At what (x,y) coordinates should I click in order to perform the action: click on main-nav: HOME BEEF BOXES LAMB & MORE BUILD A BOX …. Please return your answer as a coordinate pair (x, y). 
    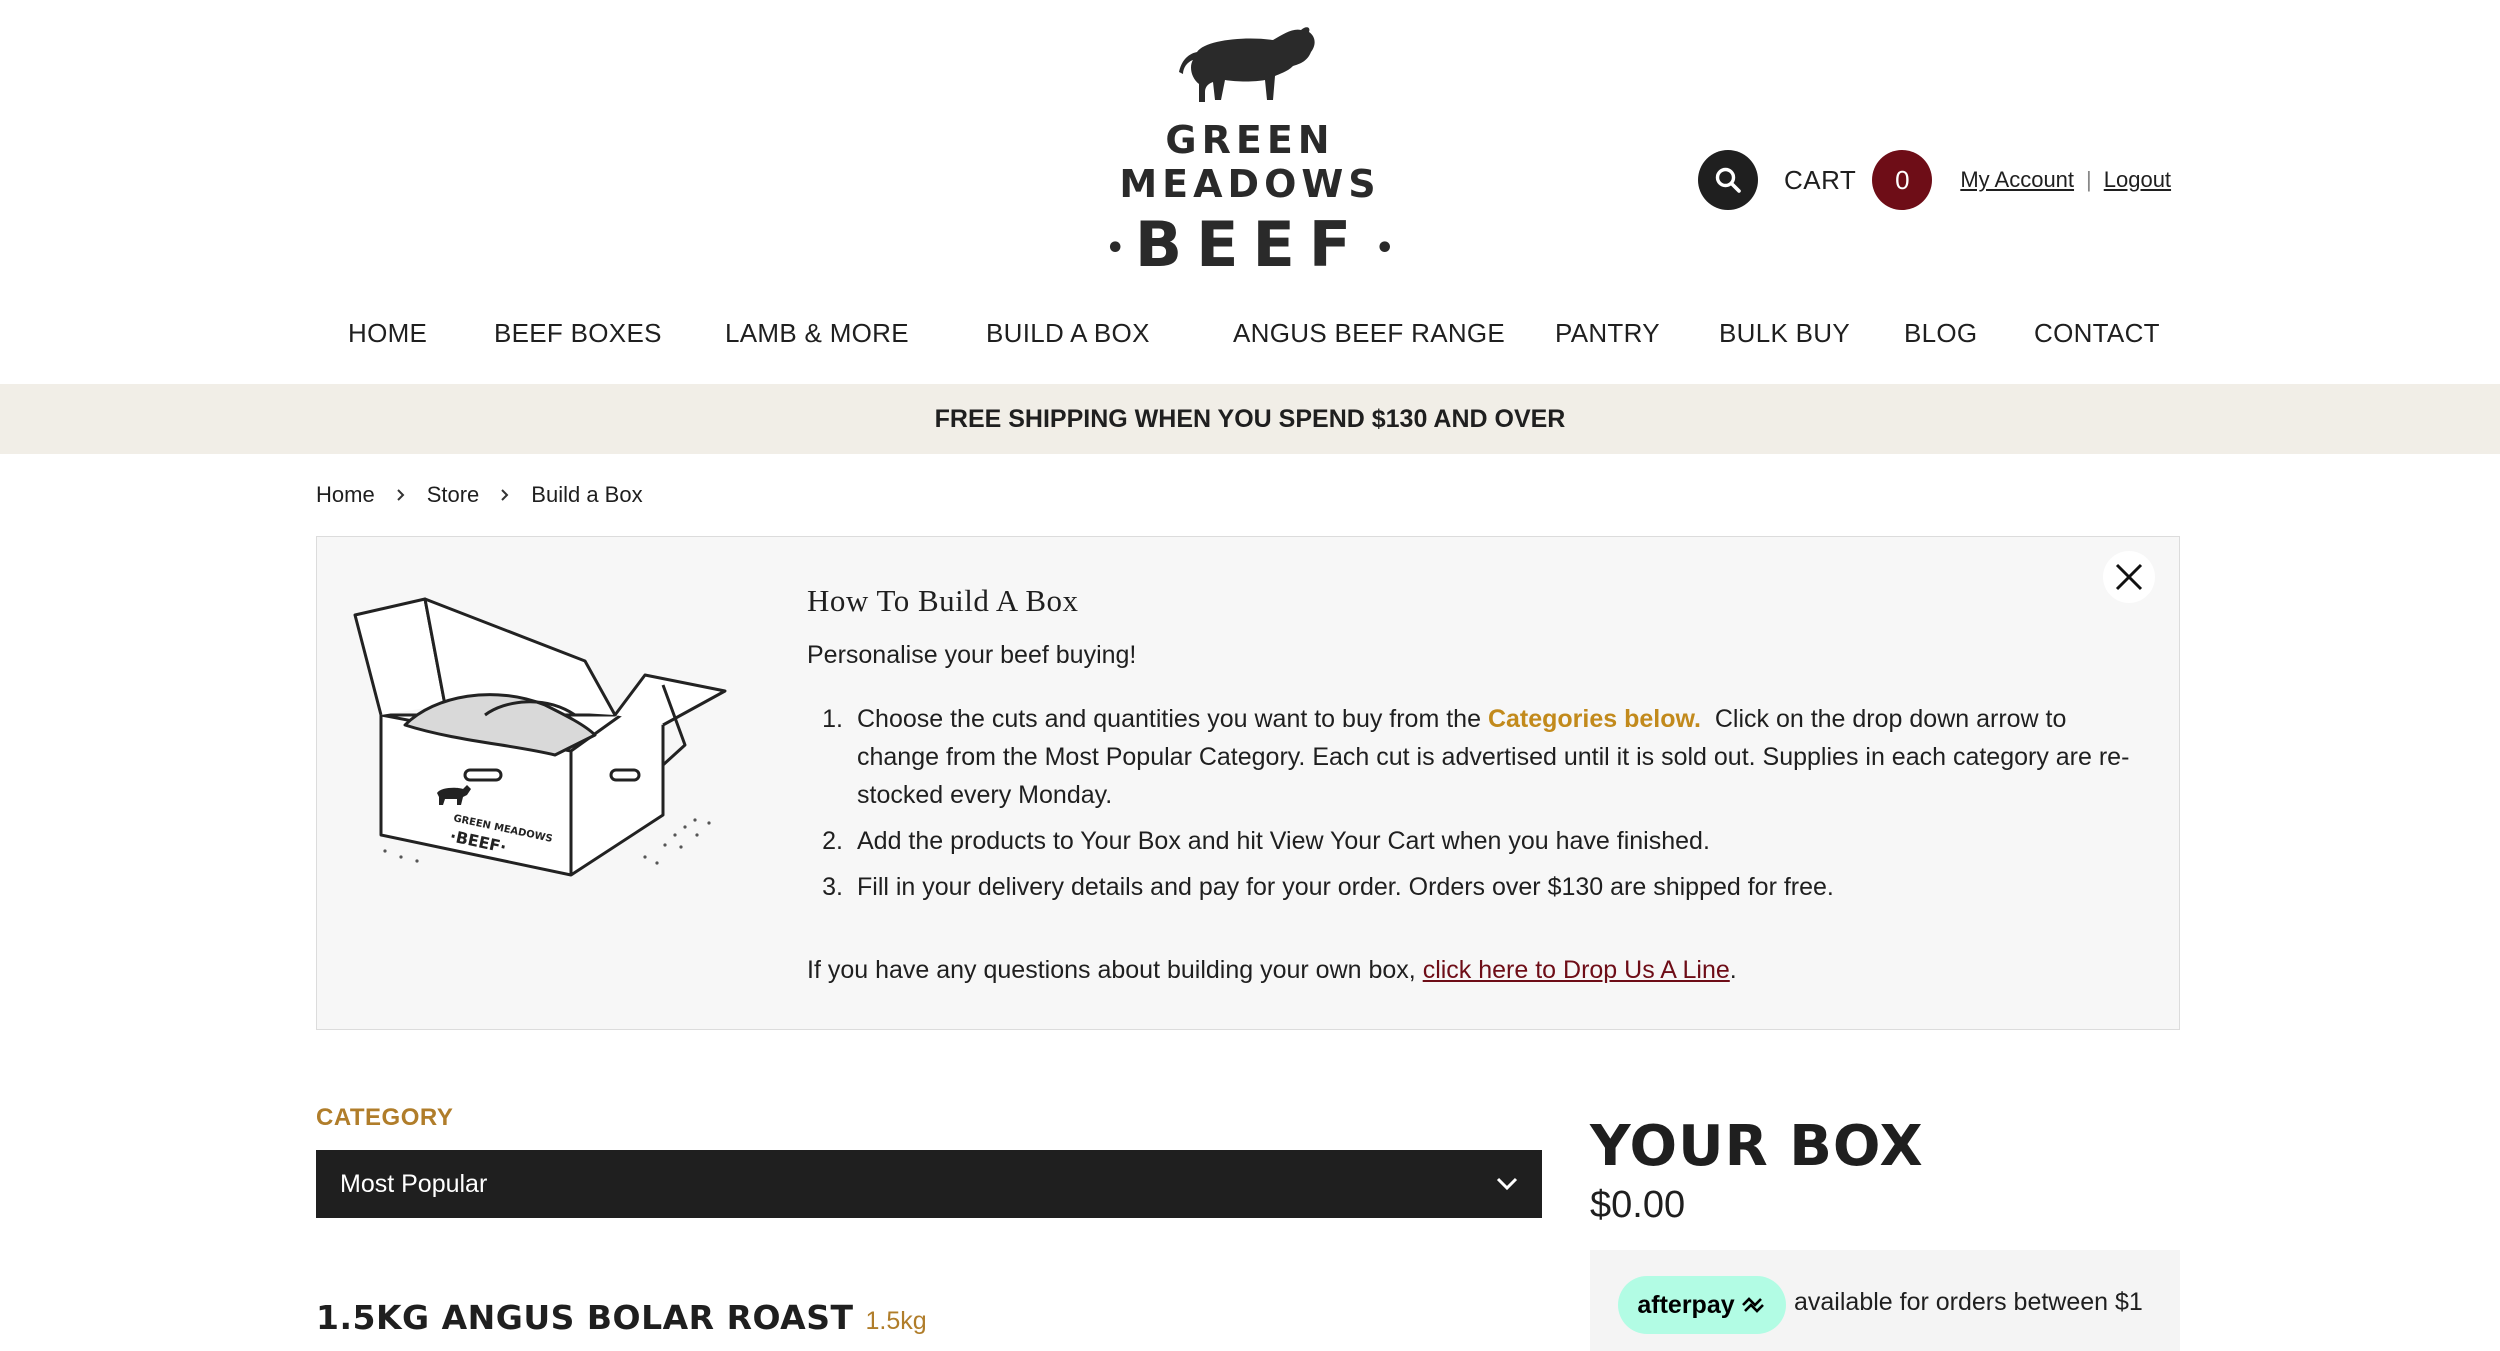
    Looking at the image, I should click on (1250, 338).